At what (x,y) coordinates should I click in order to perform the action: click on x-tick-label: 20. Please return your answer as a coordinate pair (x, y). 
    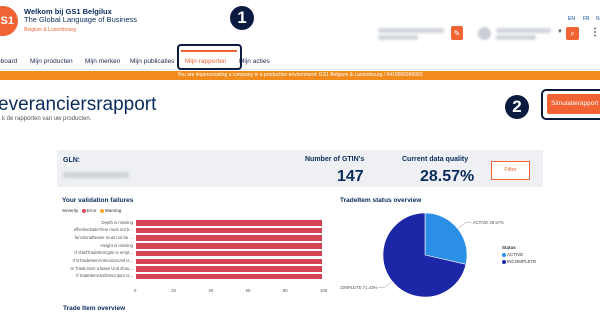
    Looking at the image, I should click on (173, 290).